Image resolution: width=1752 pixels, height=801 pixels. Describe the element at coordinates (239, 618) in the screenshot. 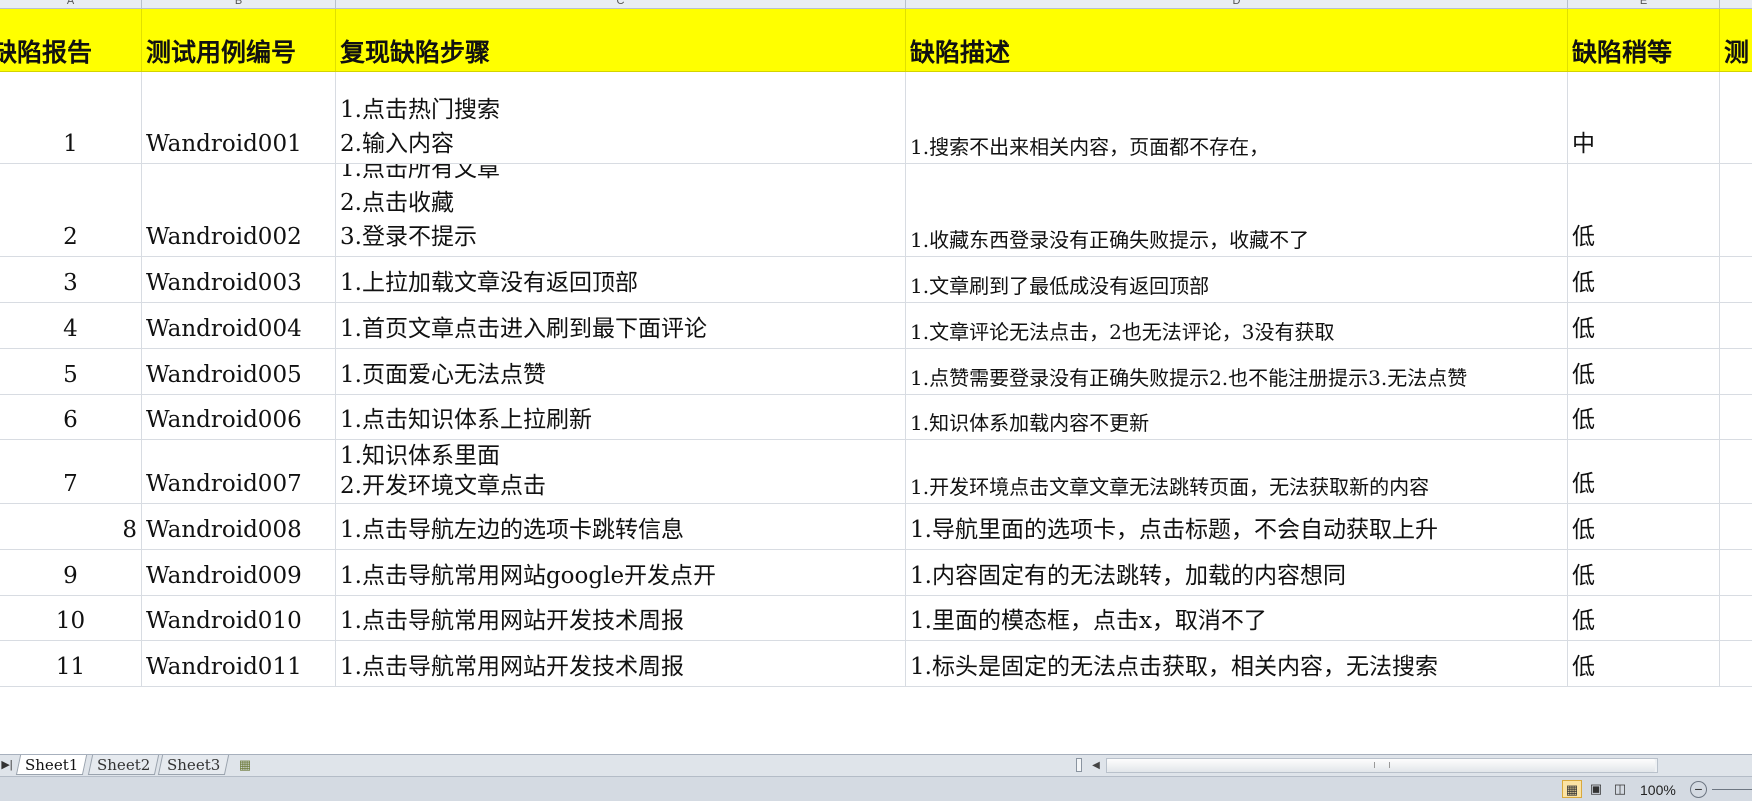

I see `cell-case-id: Wandroid010` at that location.